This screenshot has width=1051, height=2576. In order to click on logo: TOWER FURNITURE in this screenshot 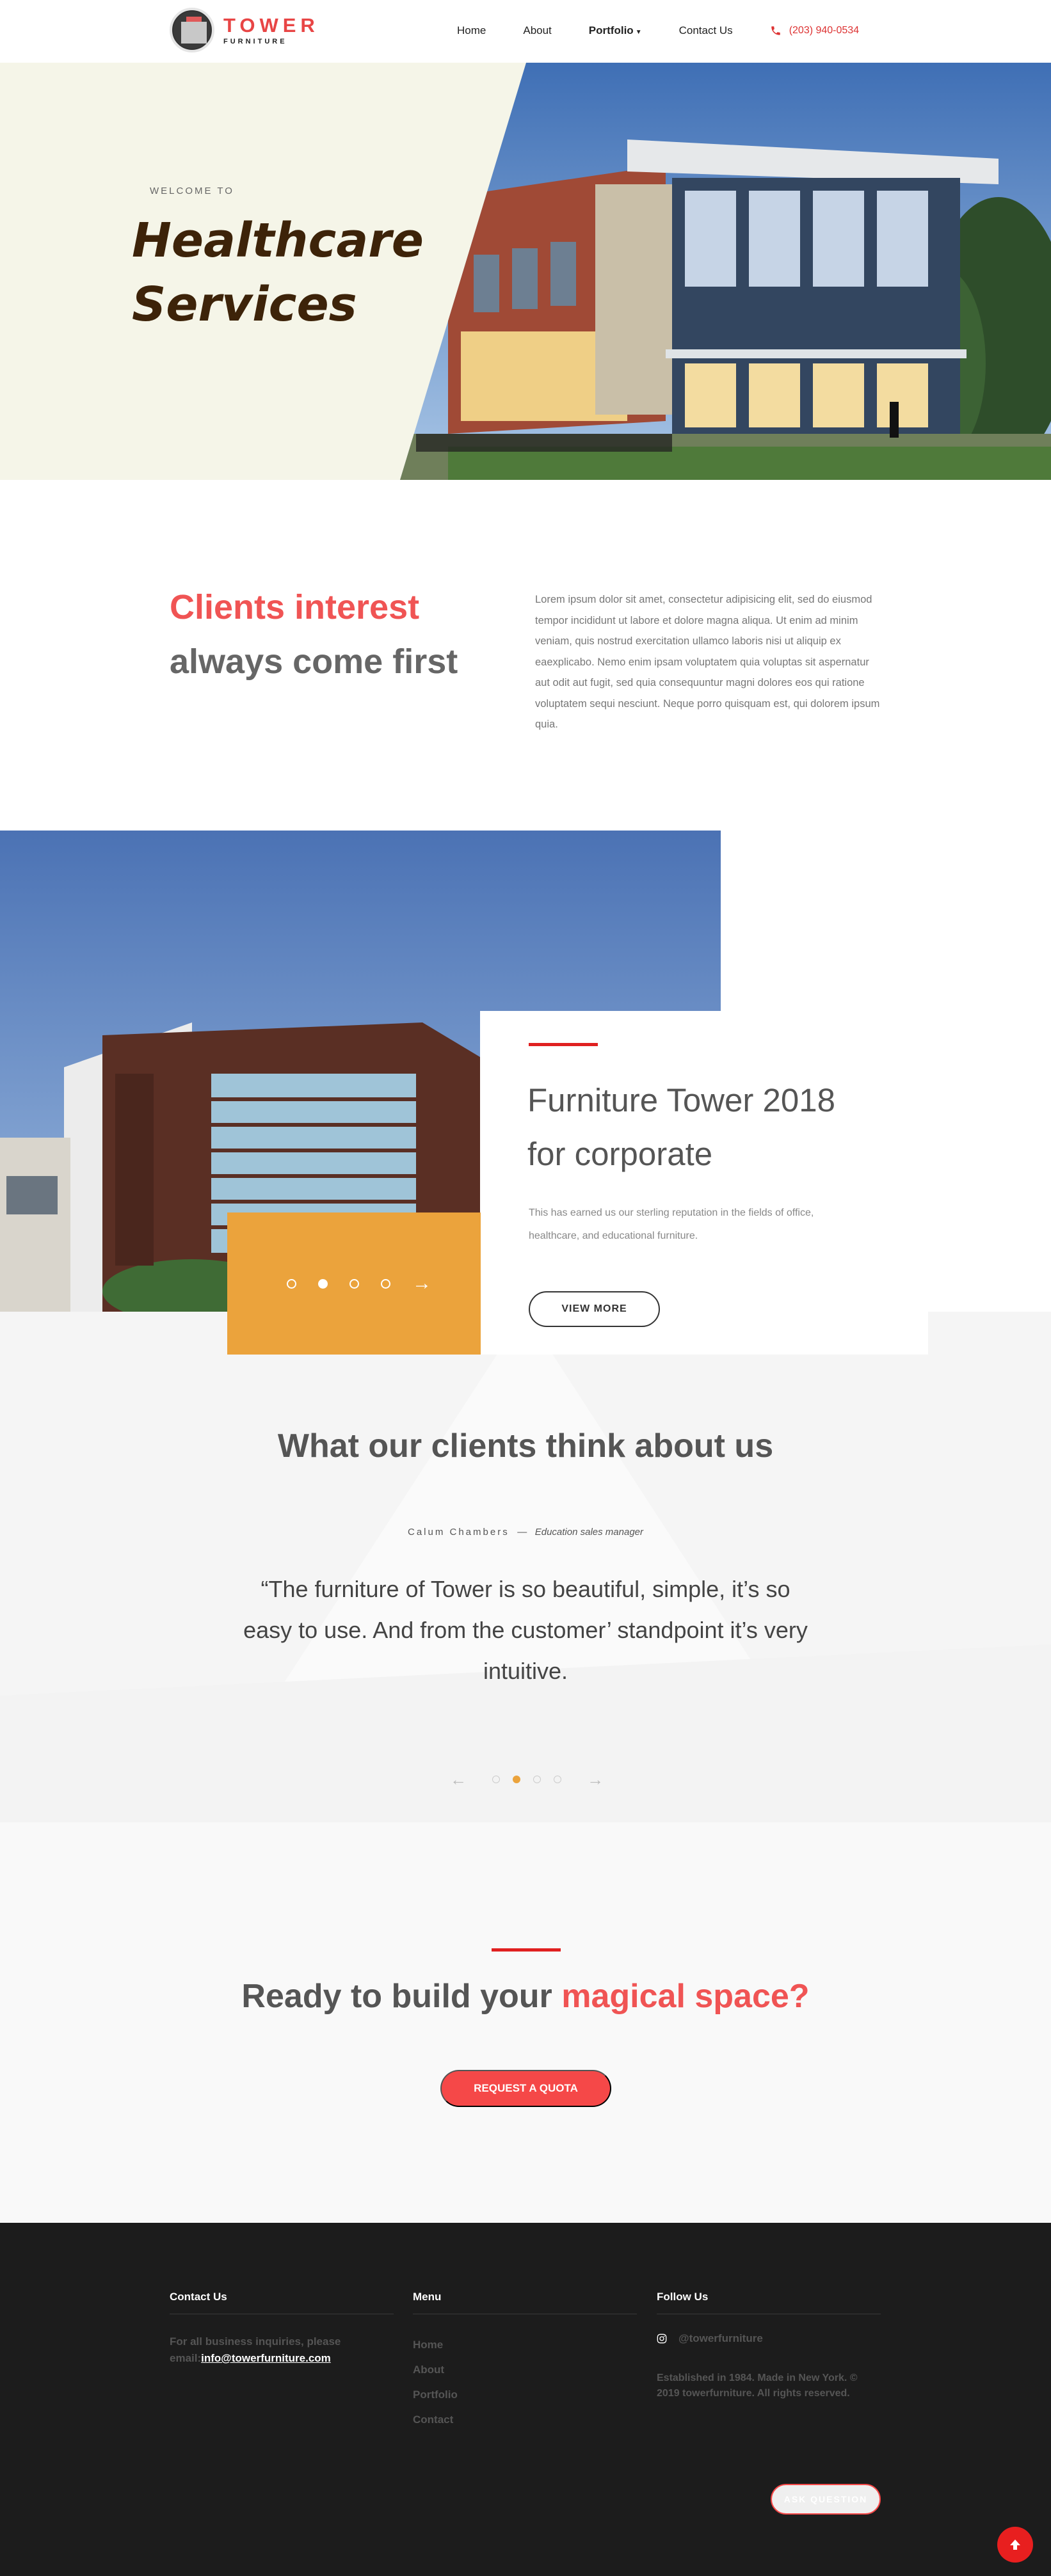, I will do `click(245, 30)`.